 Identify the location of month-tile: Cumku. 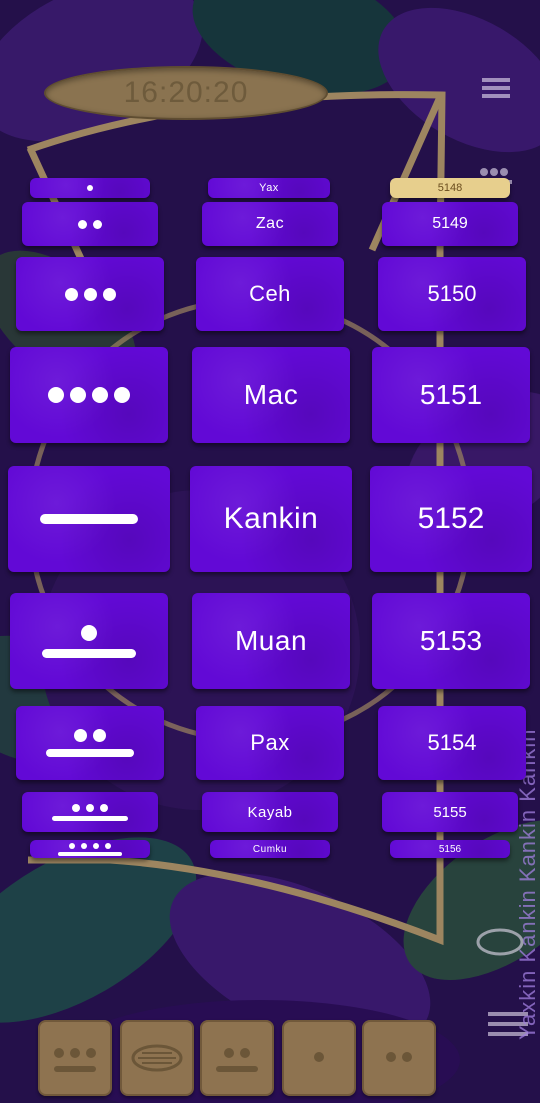
(270, 849).